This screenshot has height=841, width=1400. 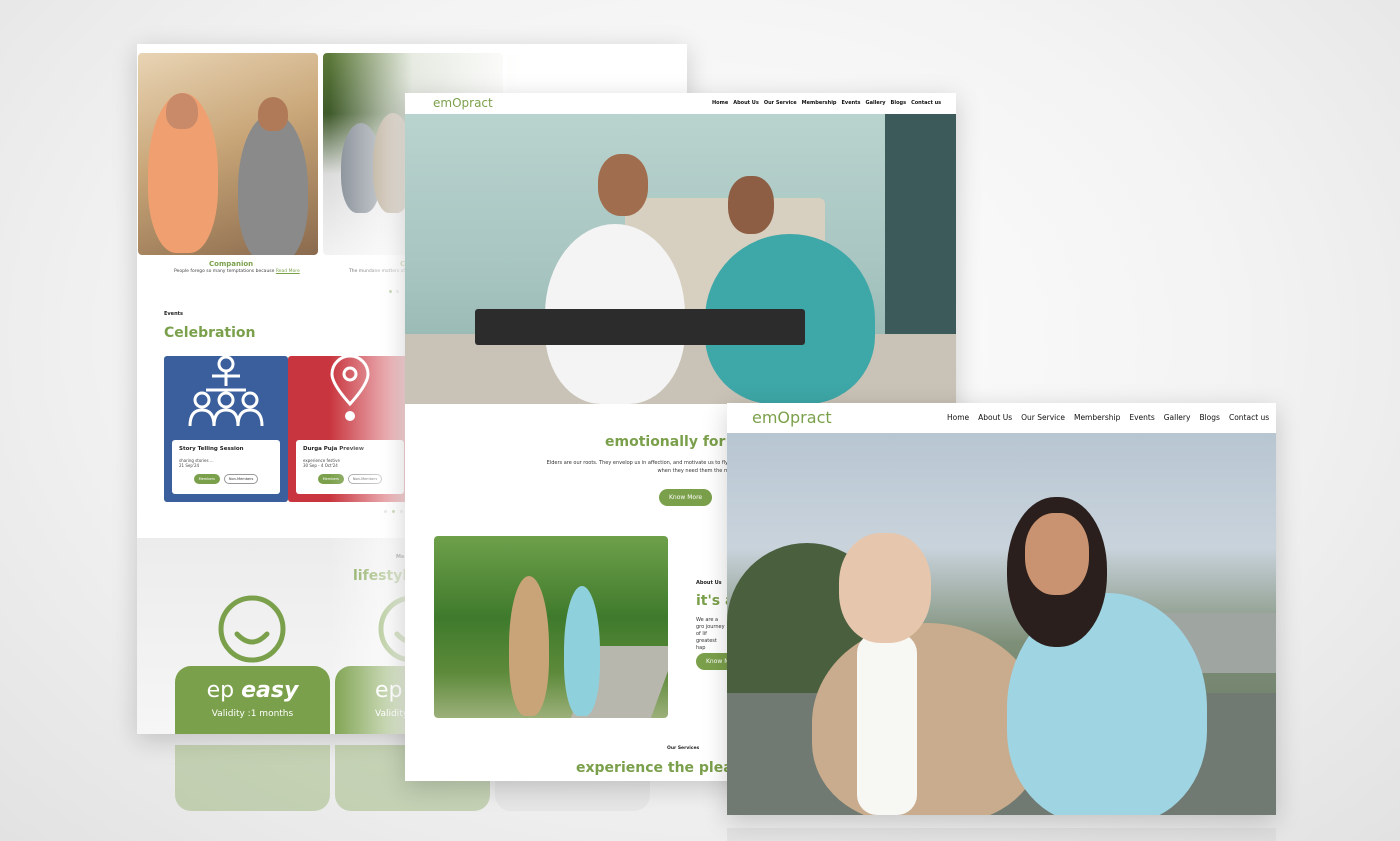 I want to click on smile-logo-icon, so click(x=252, y=629).